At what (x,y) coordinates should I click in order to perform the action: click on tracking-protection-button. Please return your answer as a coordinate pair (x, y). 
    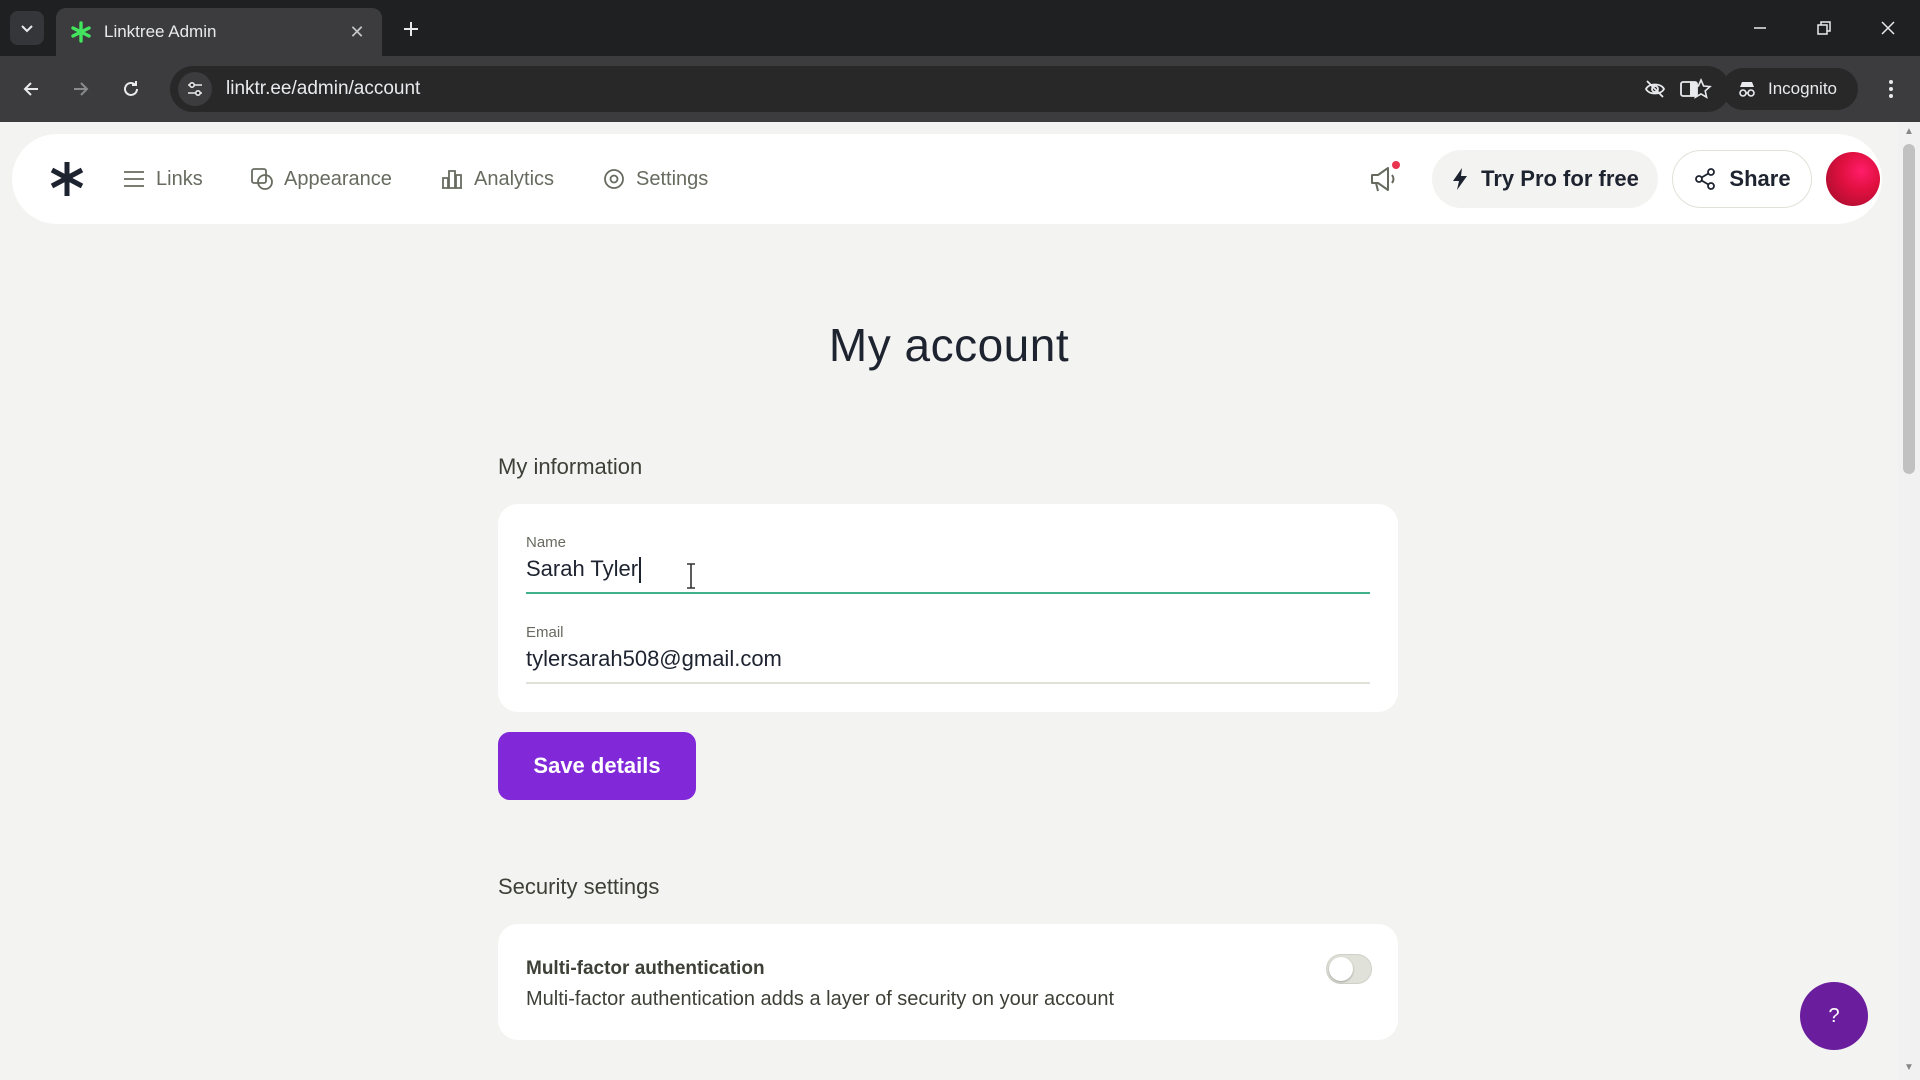
    Looking at the image, I should click on (1655, 89).